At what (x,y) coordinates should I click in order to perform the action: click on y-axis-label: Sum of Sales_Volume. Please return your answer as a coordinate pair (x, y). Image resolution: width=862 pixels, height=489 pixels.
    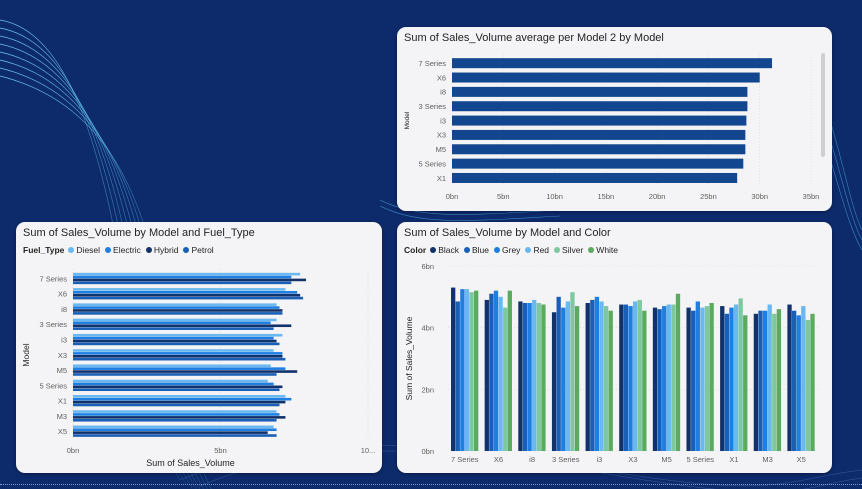
    Looking at the image, I should click on (409, 358).